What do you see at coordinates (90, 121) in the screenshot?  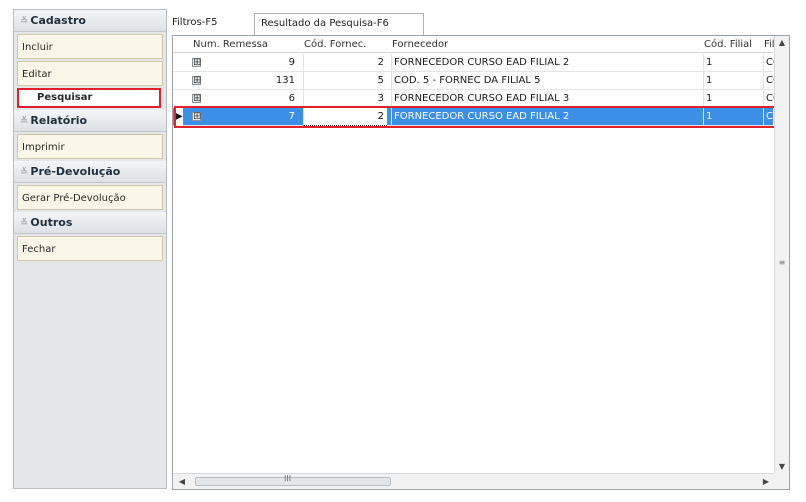 I see `section-header-relatorio: ≚ Relatório` at bounding box center [90, 121].